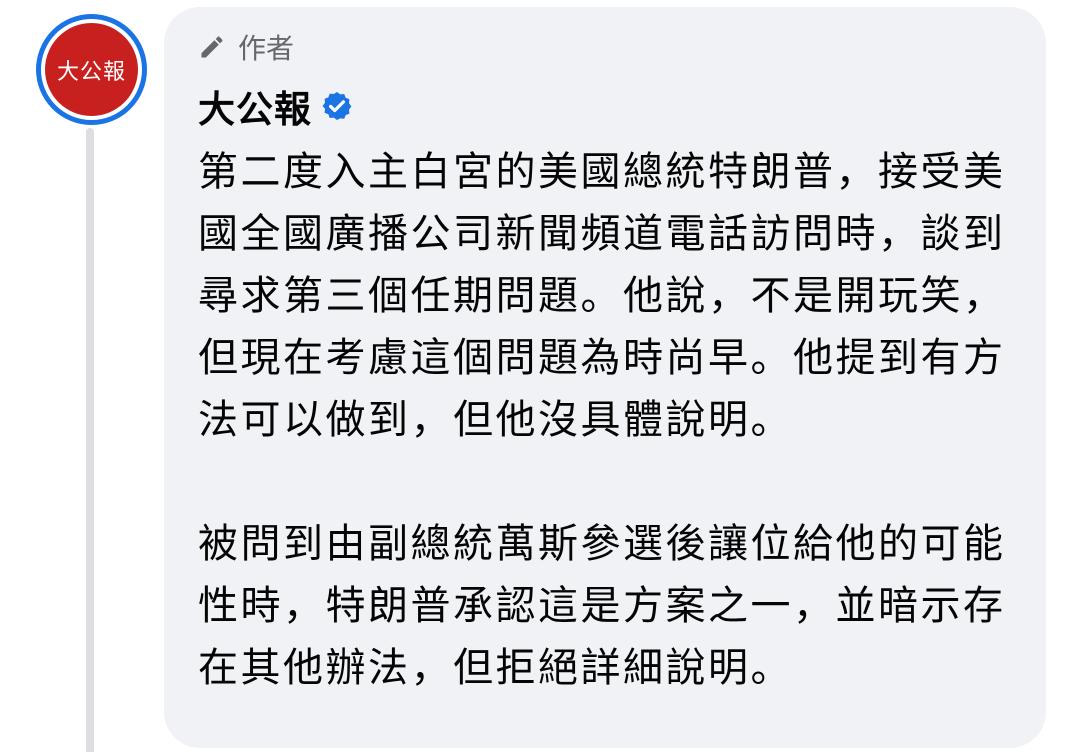 Image resolution: width=1080 pixels, height=752 pixels. What do you see at coordinates (337, 106) in the screenshot?
I see `verified-badge-icon` at bounding box center [337, 106].